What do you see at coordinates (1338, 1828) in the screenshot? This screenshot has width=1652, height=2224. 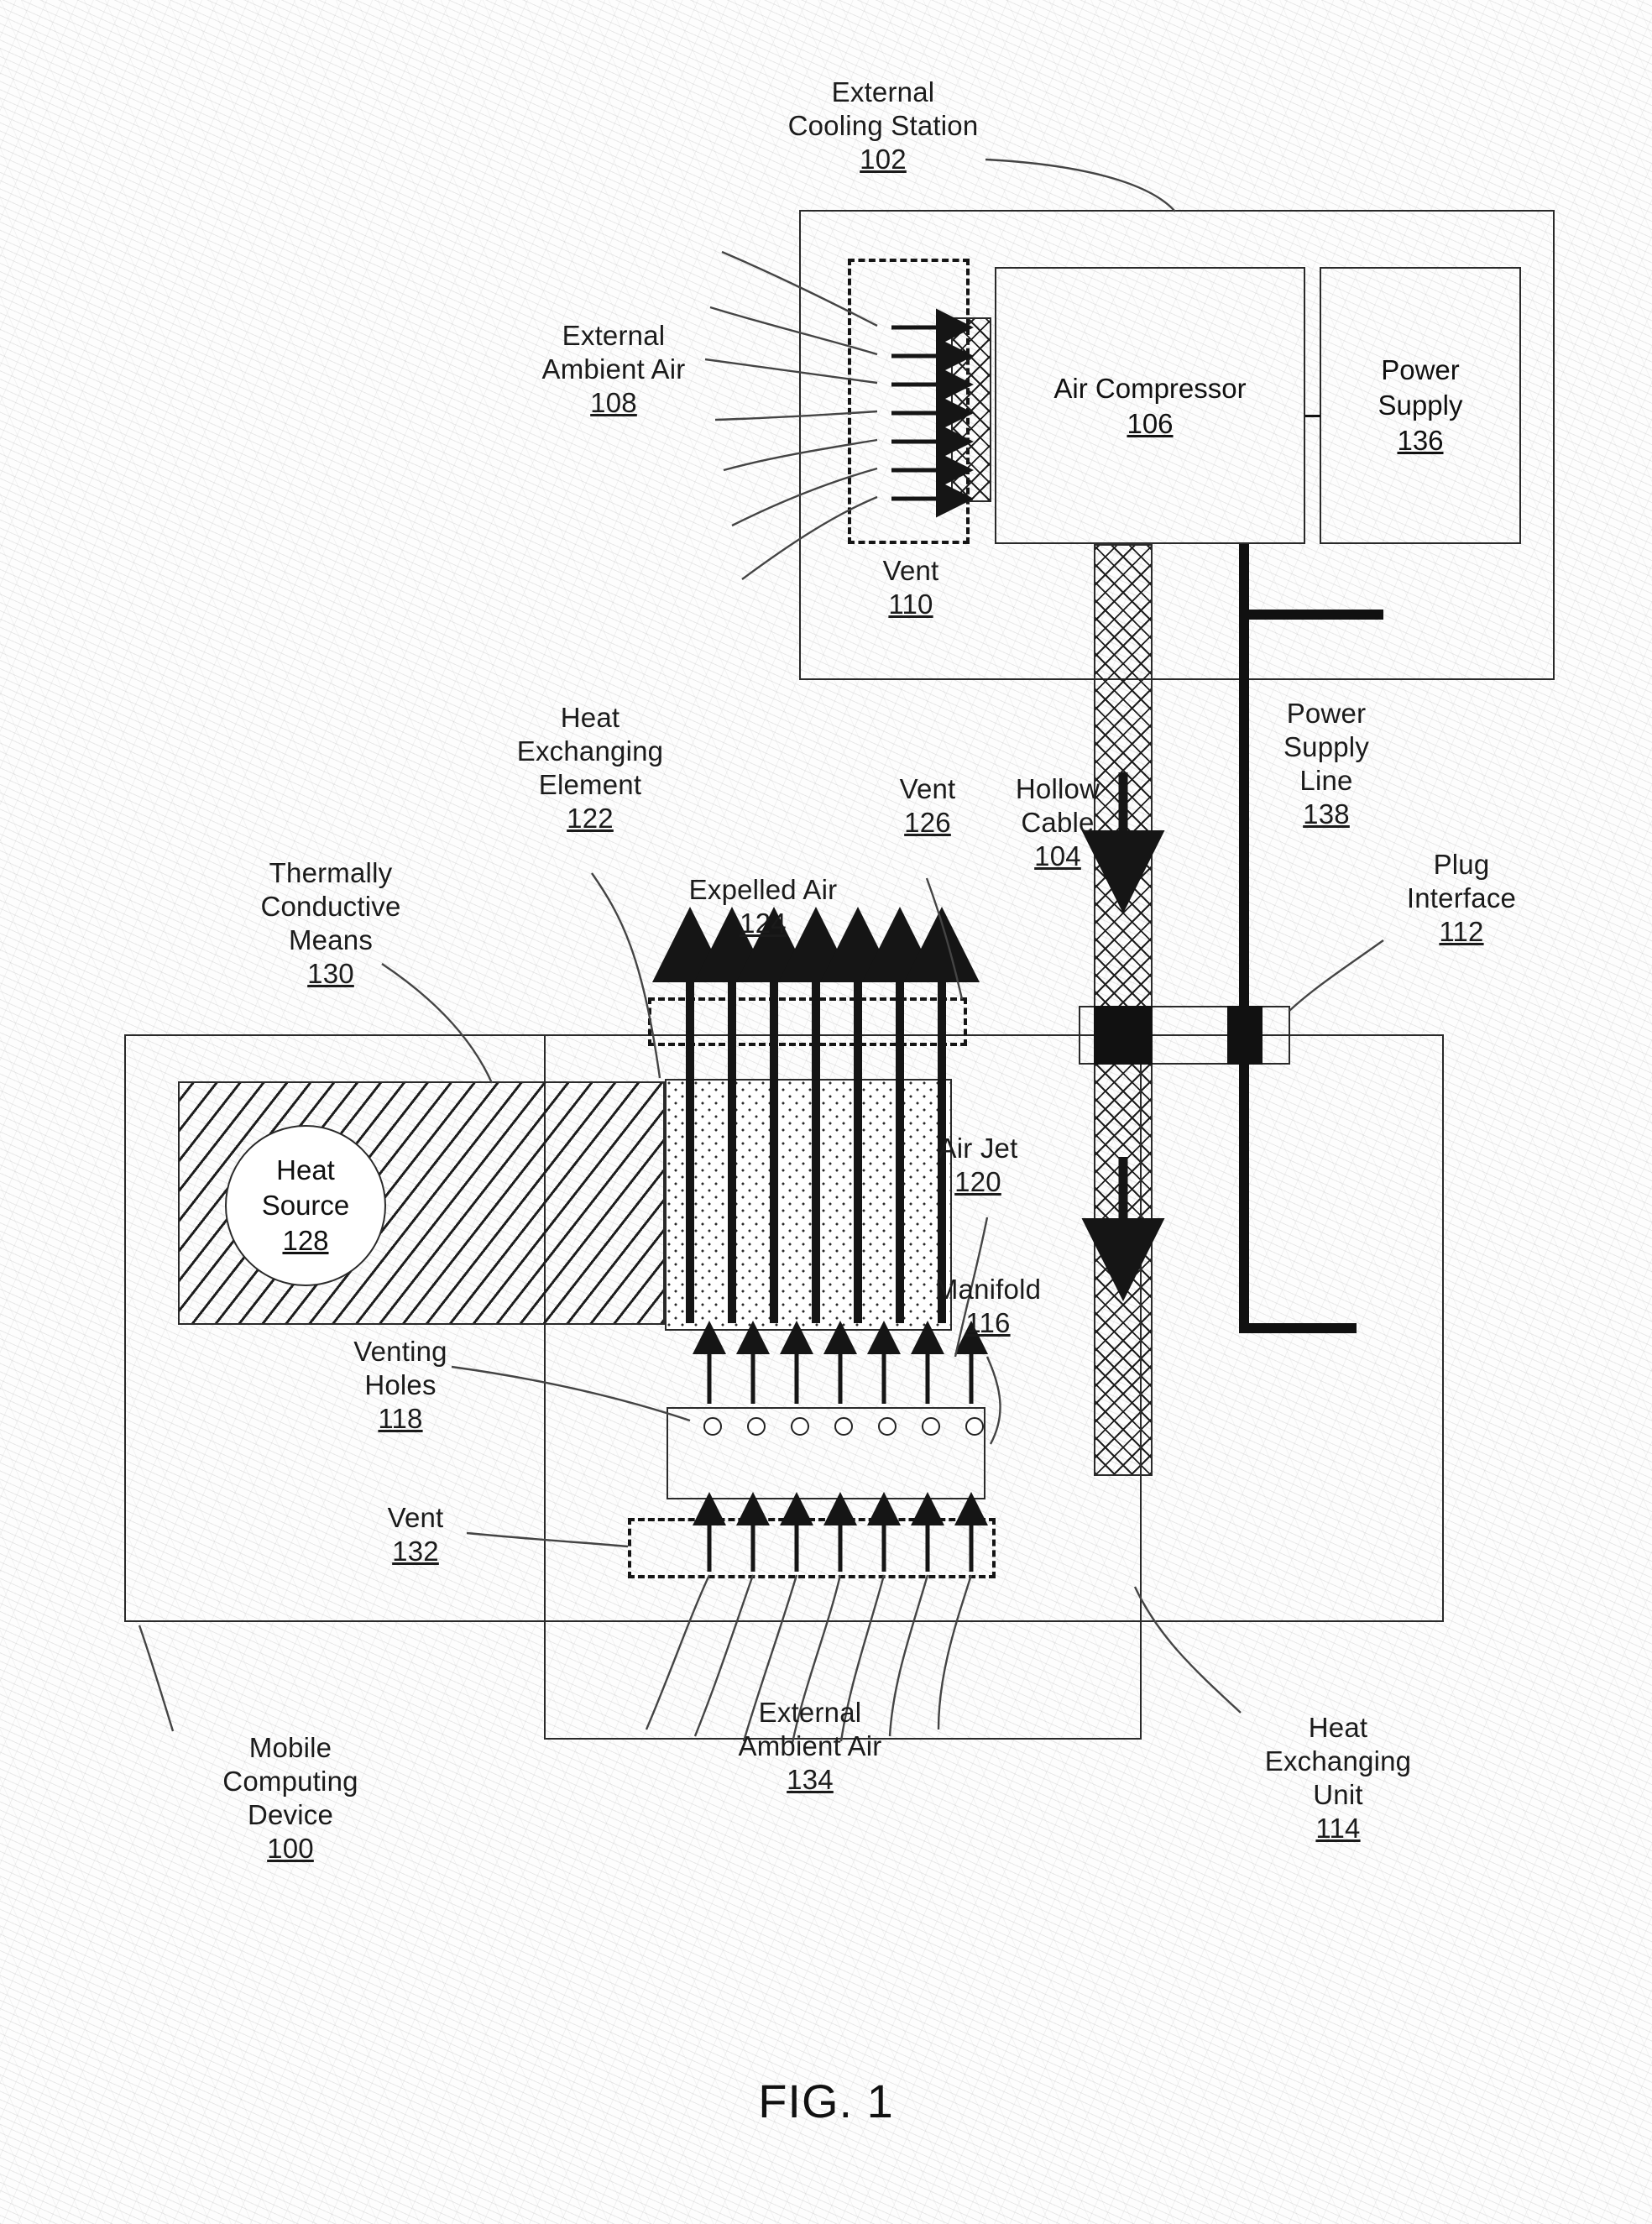 I see `label-number: 114` at bounding box center [1338, 1828].